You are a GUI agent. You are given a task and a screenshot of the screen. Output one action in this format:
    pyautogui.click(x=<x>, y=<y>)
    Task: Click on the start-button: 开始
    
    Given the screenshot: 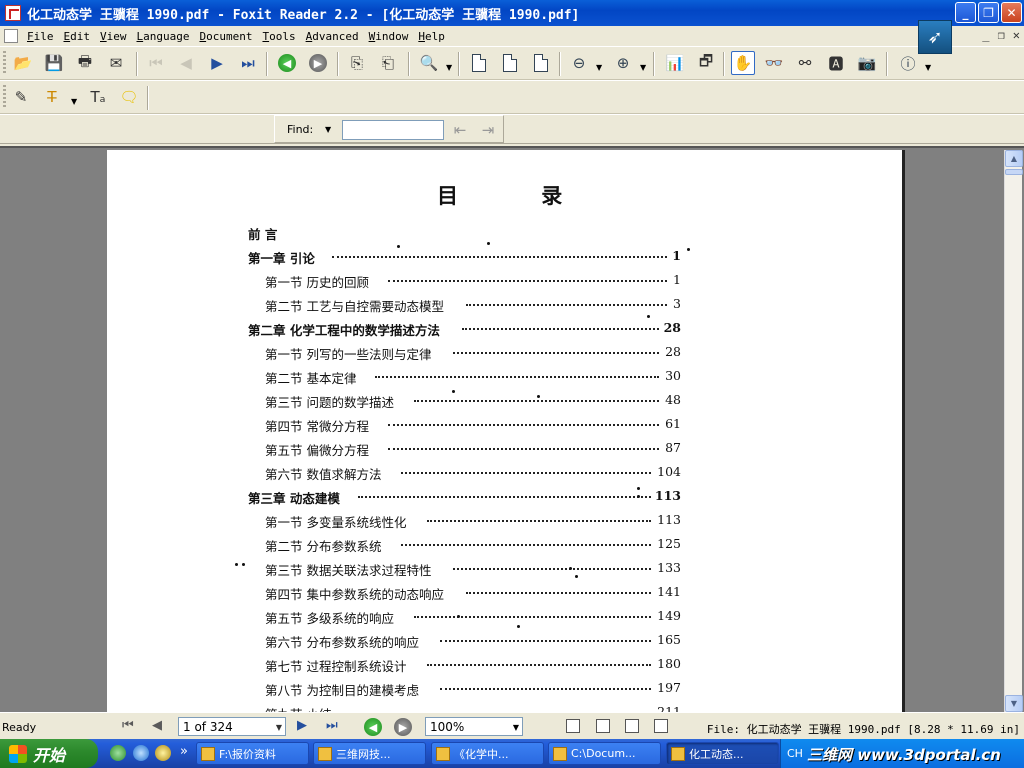 What is the action you would take?
    pyautogui.click(x=49, y=753)
    